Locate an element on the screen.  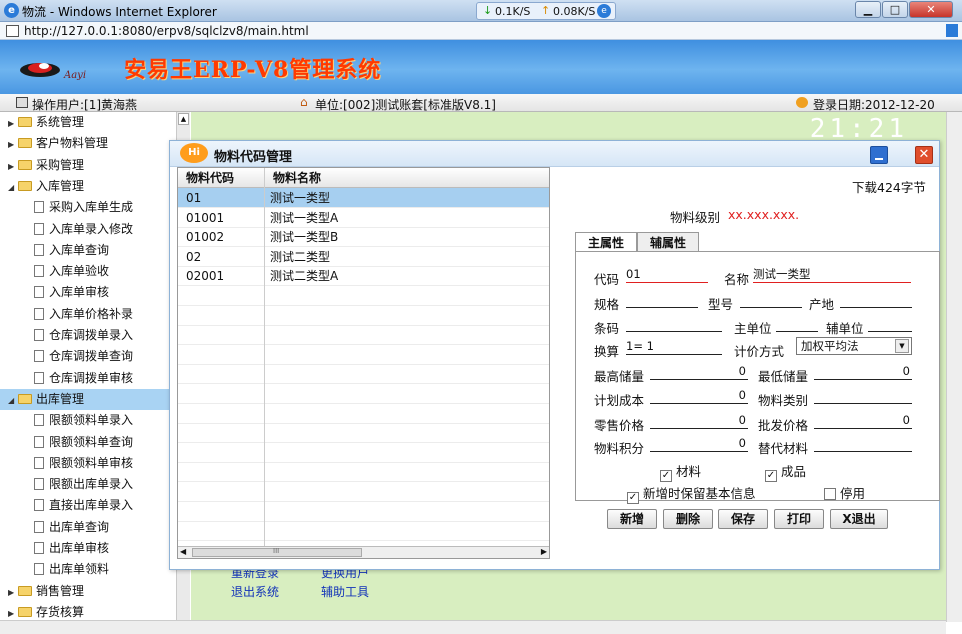
sidebar-item: 入库单录入修改 is located at coordinates (87, 229).